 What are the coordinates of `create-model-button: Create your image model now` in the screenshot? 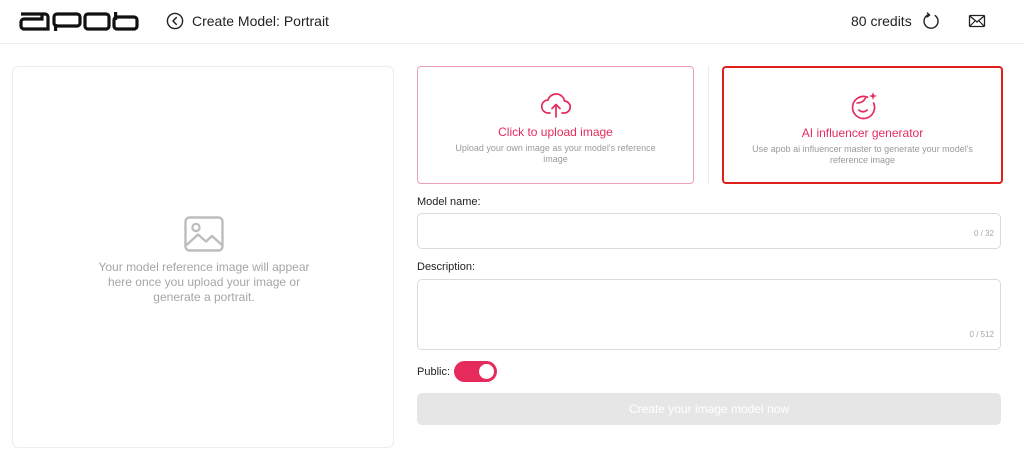 It's located at (709, 409).